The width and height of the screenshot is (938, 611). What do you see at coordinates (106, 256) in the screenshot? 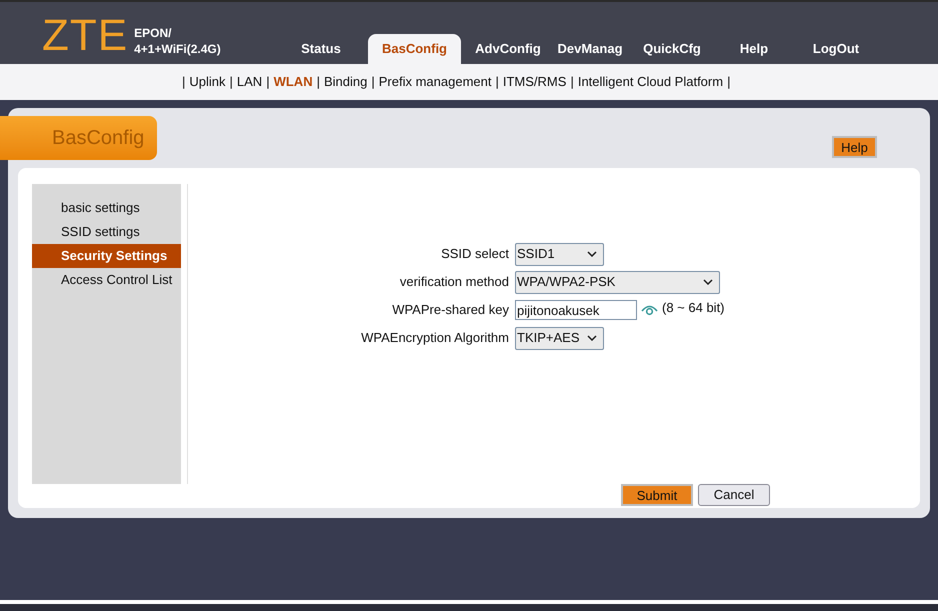
I see `sidebar-item: Security Settings` at bounding box center [106, 256].